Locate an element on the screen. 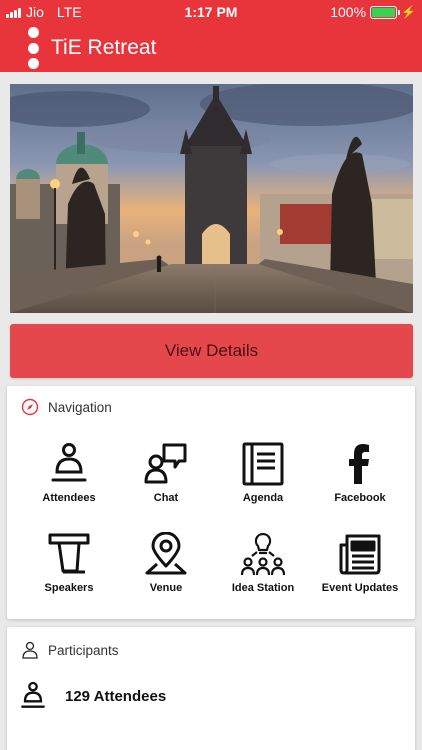 The width and height of the screenshot is (422, 750). nav-item-attendees: Attendees is located at coordinates (69, 473).